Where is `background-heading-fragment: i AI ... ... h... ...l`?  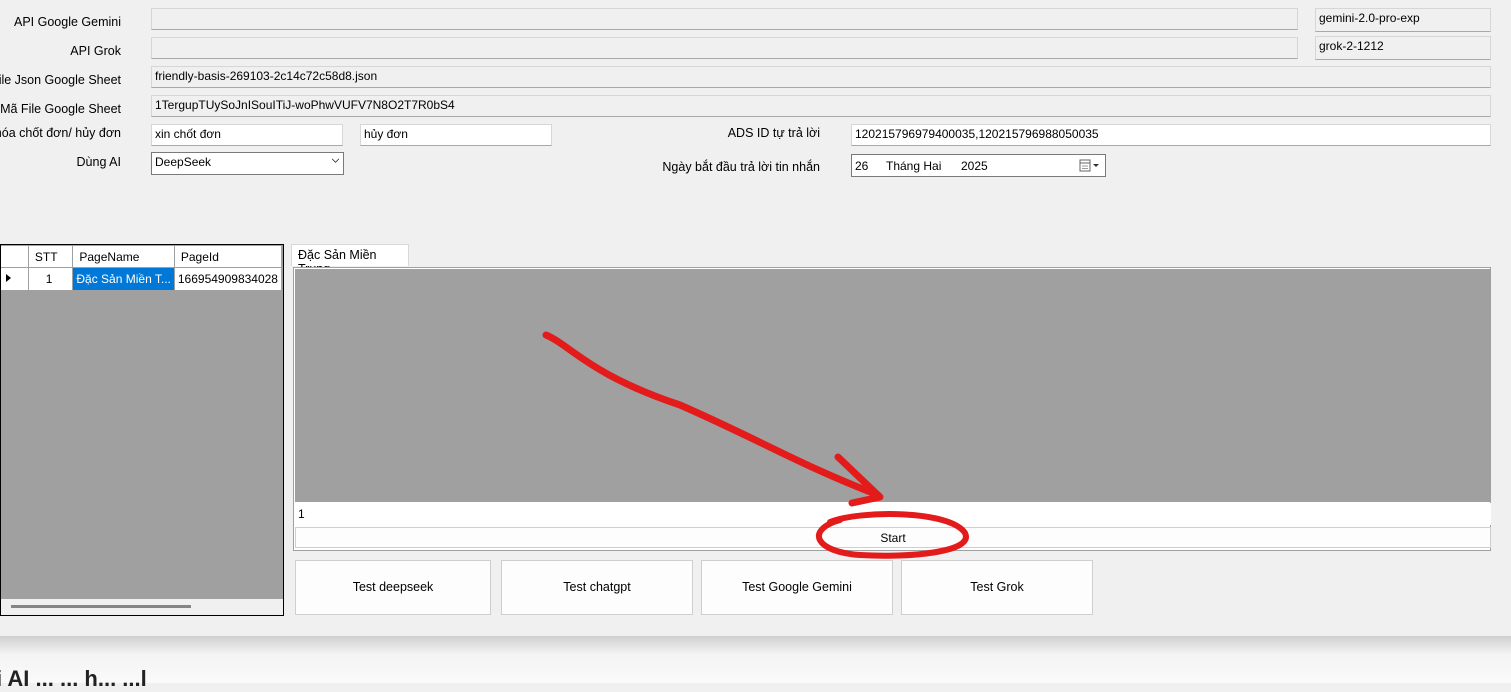 background-heading-fragment: i AI ... ... h... ...l is located at coordinates (73, 678).